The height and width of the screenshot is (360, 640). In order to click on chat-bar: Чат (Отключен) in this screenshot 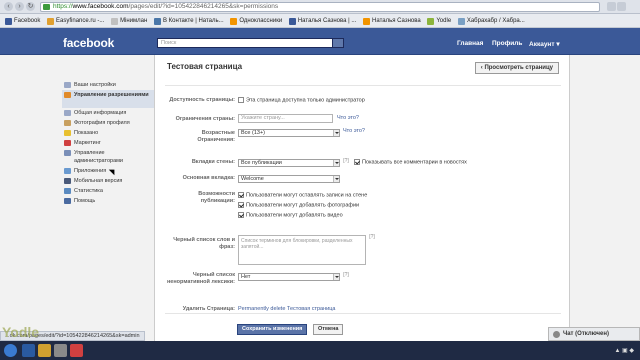, I will do `click(594, 334)`.